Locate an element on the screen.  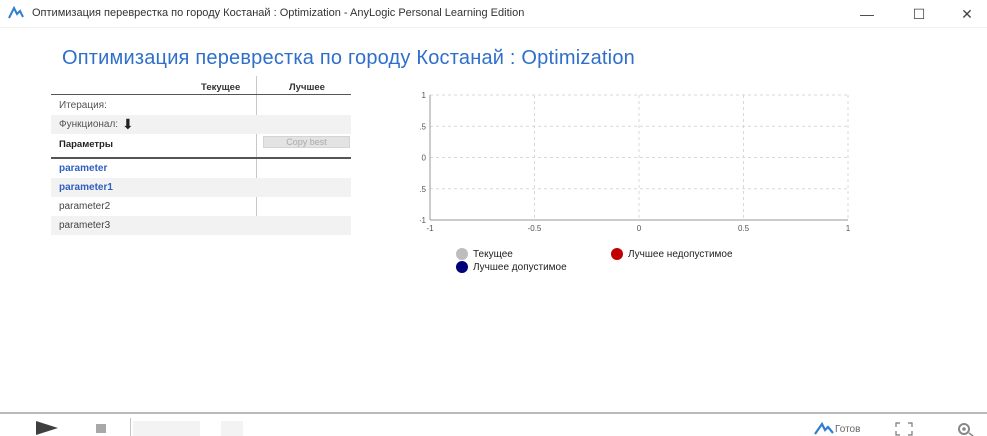
legend-label-best-infeasible: Лучшее недопустимое is located at coordinates (680, 254).